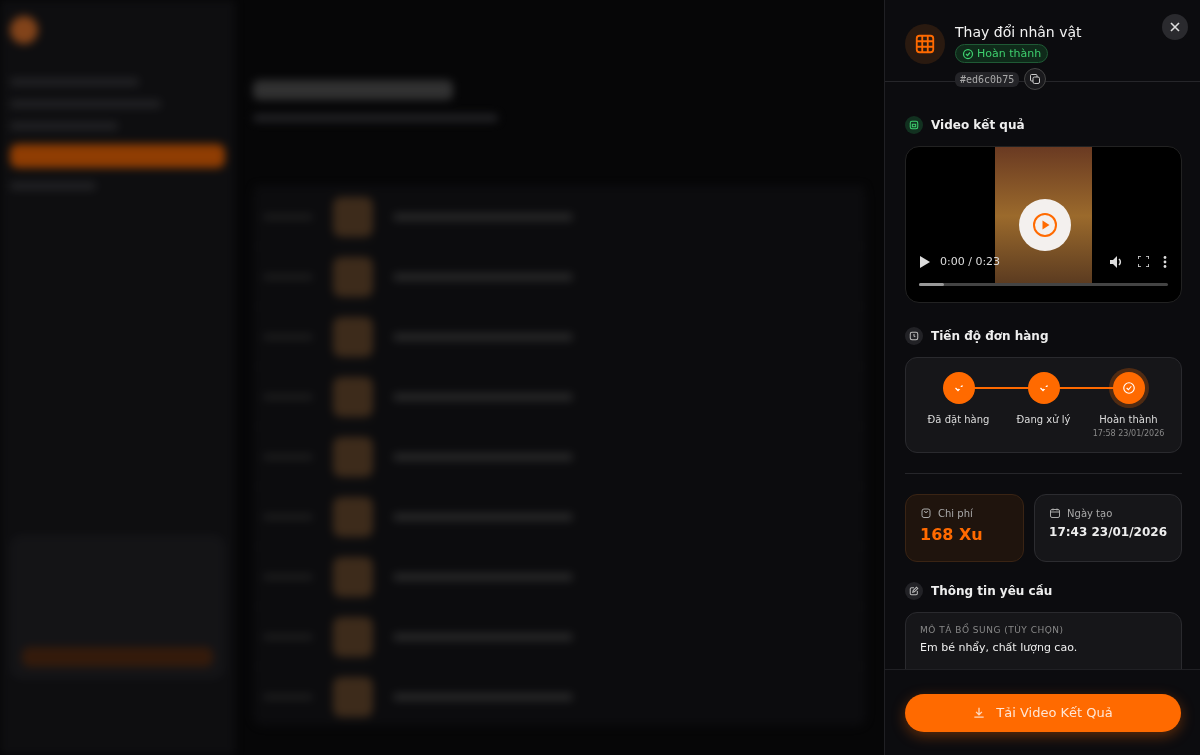  What do you see at coordinates (970, 261) in the screenshot?
I see `video-time: 0:00 / 0:23` at bounding box center [970, 261].